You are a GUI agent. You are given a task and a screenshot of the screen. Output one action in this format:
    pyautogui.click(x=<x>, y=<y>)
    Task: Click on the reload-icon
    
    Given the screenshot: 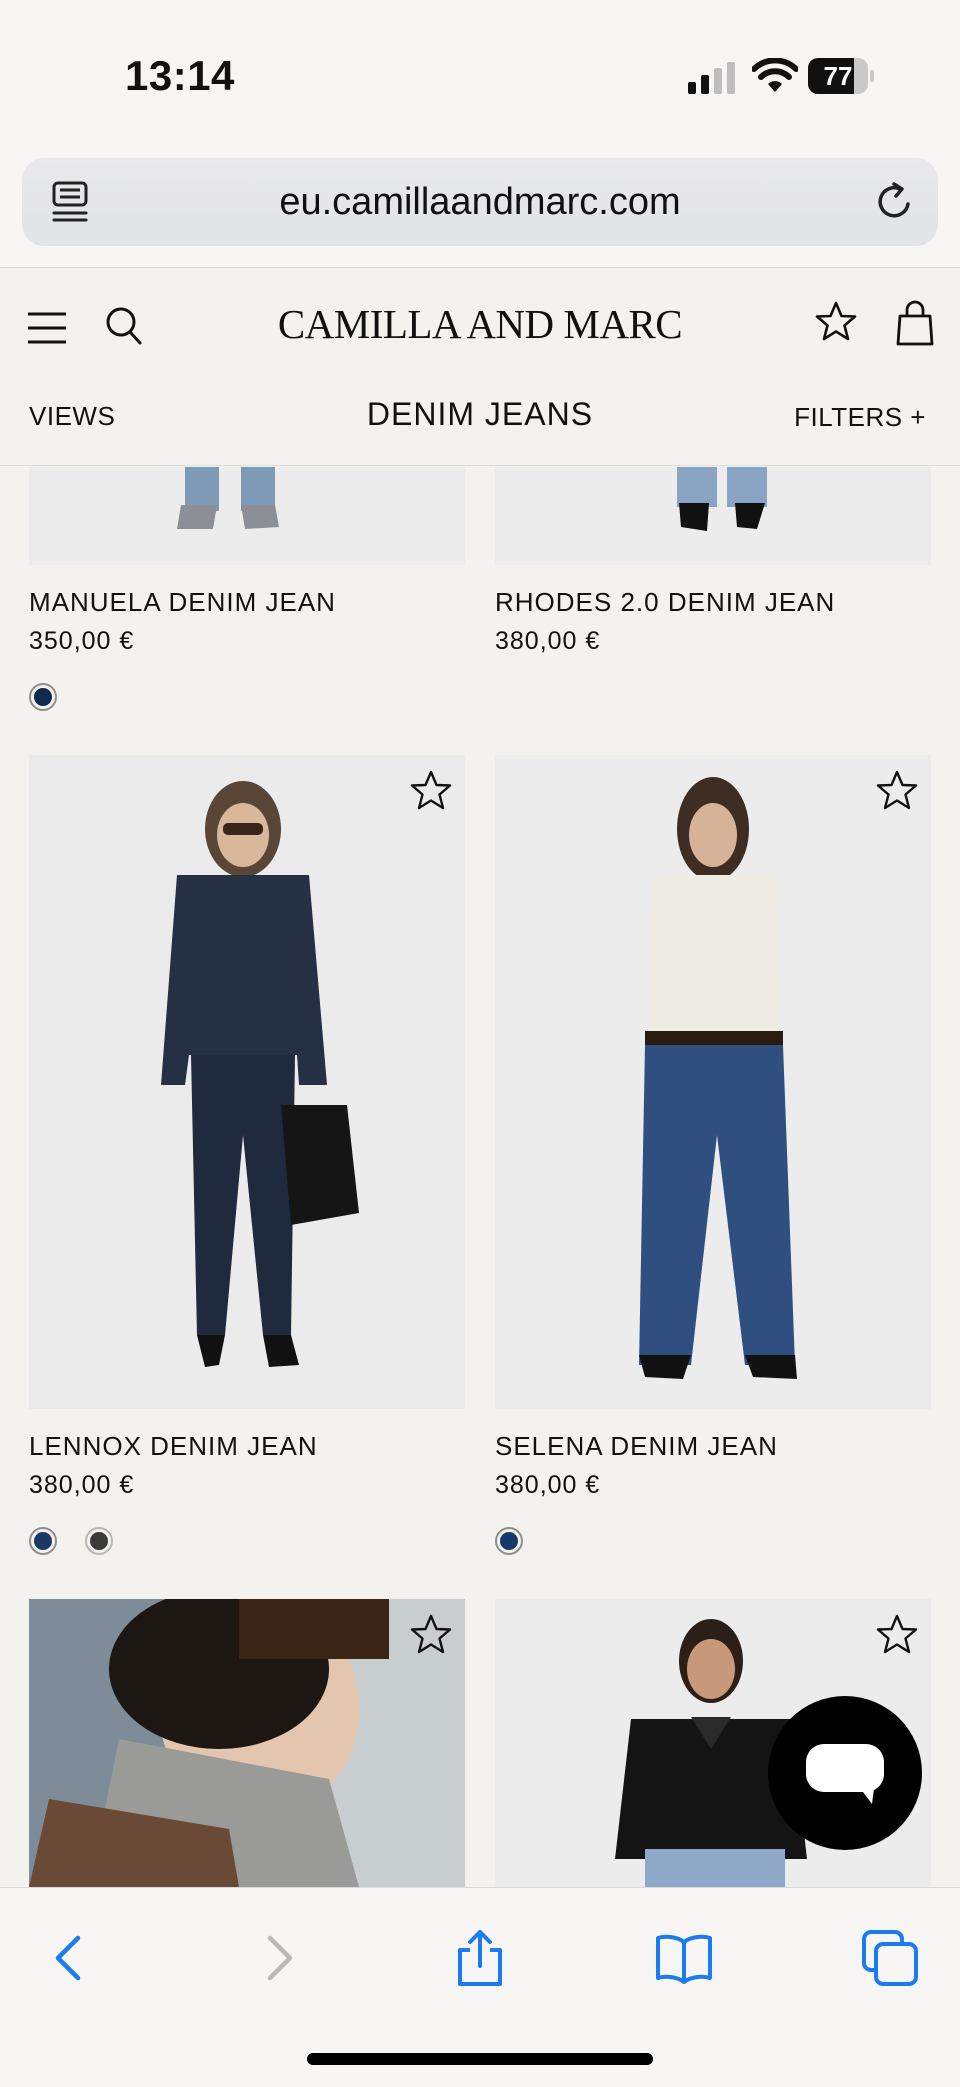 What is the action you would take?
    pyautogui.click(x=894, y=202)
    